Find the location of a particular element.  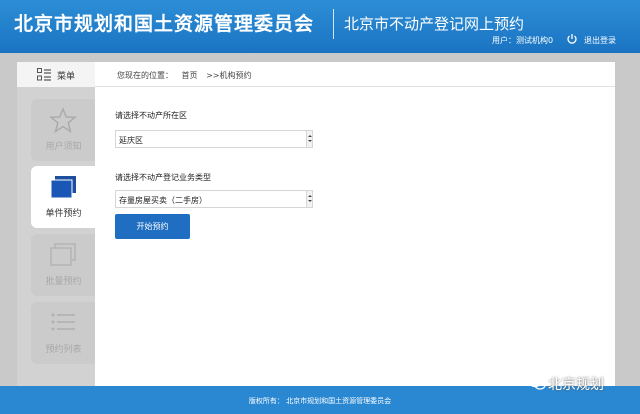

logout-link: 退出登录 is located at coordinates (600, 40).